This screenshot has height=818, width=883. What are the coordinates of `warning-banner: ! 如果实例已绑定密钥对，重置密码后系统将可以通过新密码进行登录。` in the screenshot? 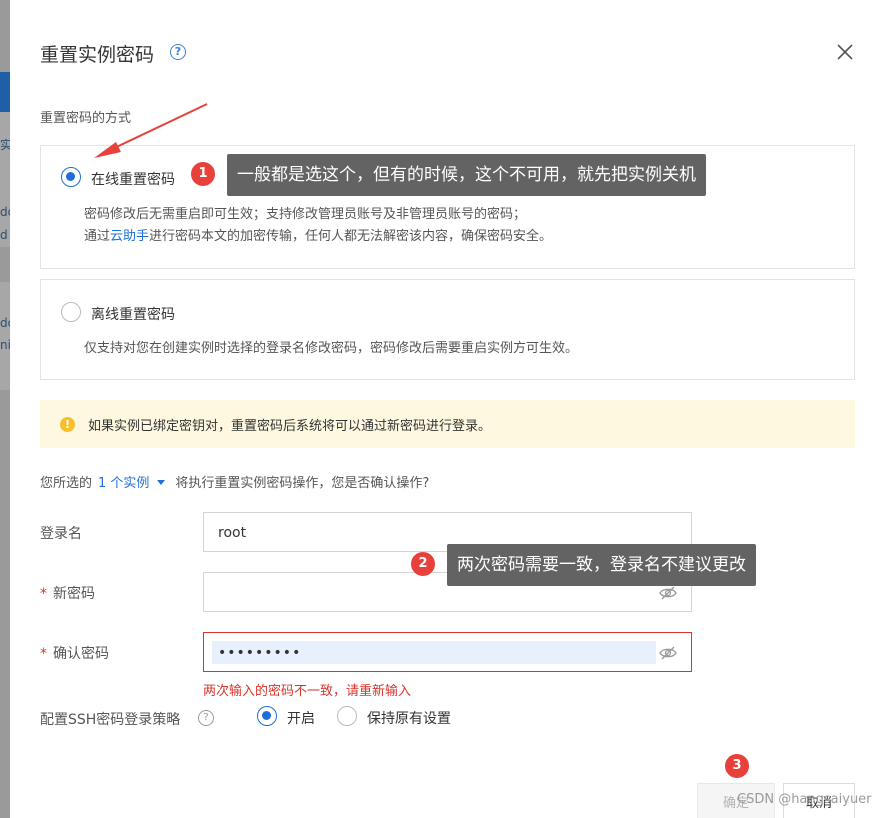 It's located at (447, 424).